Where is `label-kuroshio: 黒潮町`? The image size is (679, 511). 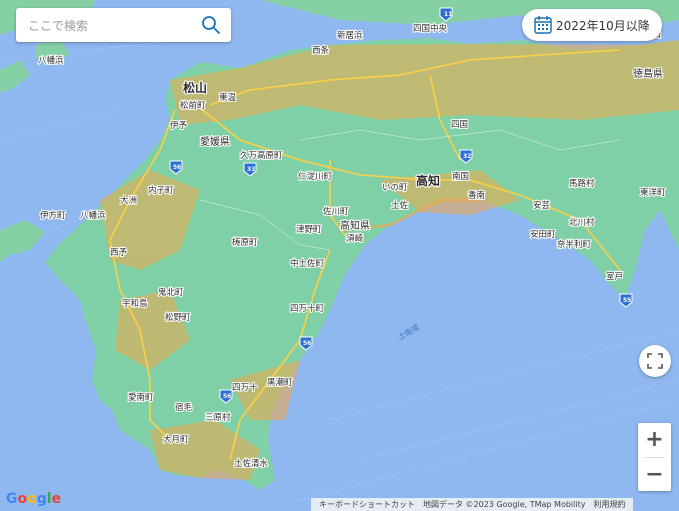 label-kuroshio: 黒潮町 is located at coordinates (280, 382).